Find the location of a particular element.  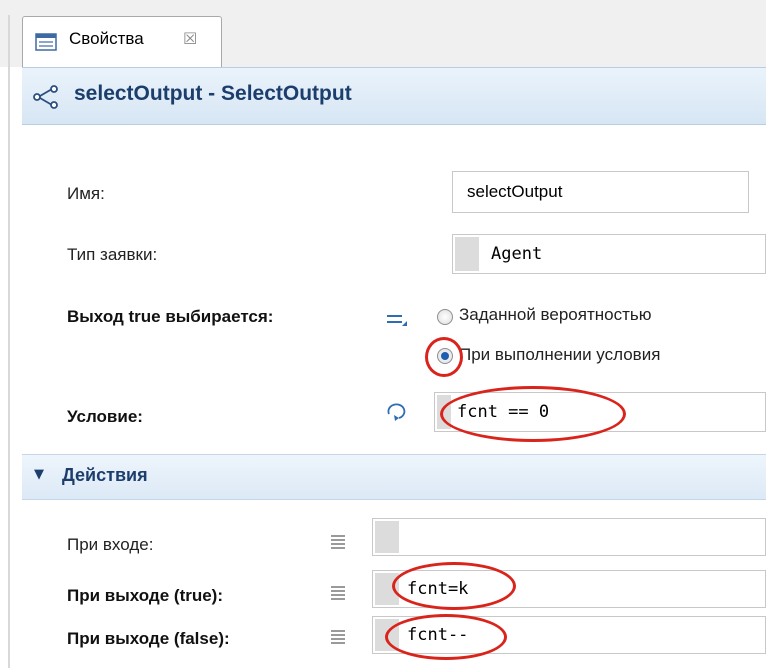

on-exit-false-swatch is located at coordinates (387, 635).